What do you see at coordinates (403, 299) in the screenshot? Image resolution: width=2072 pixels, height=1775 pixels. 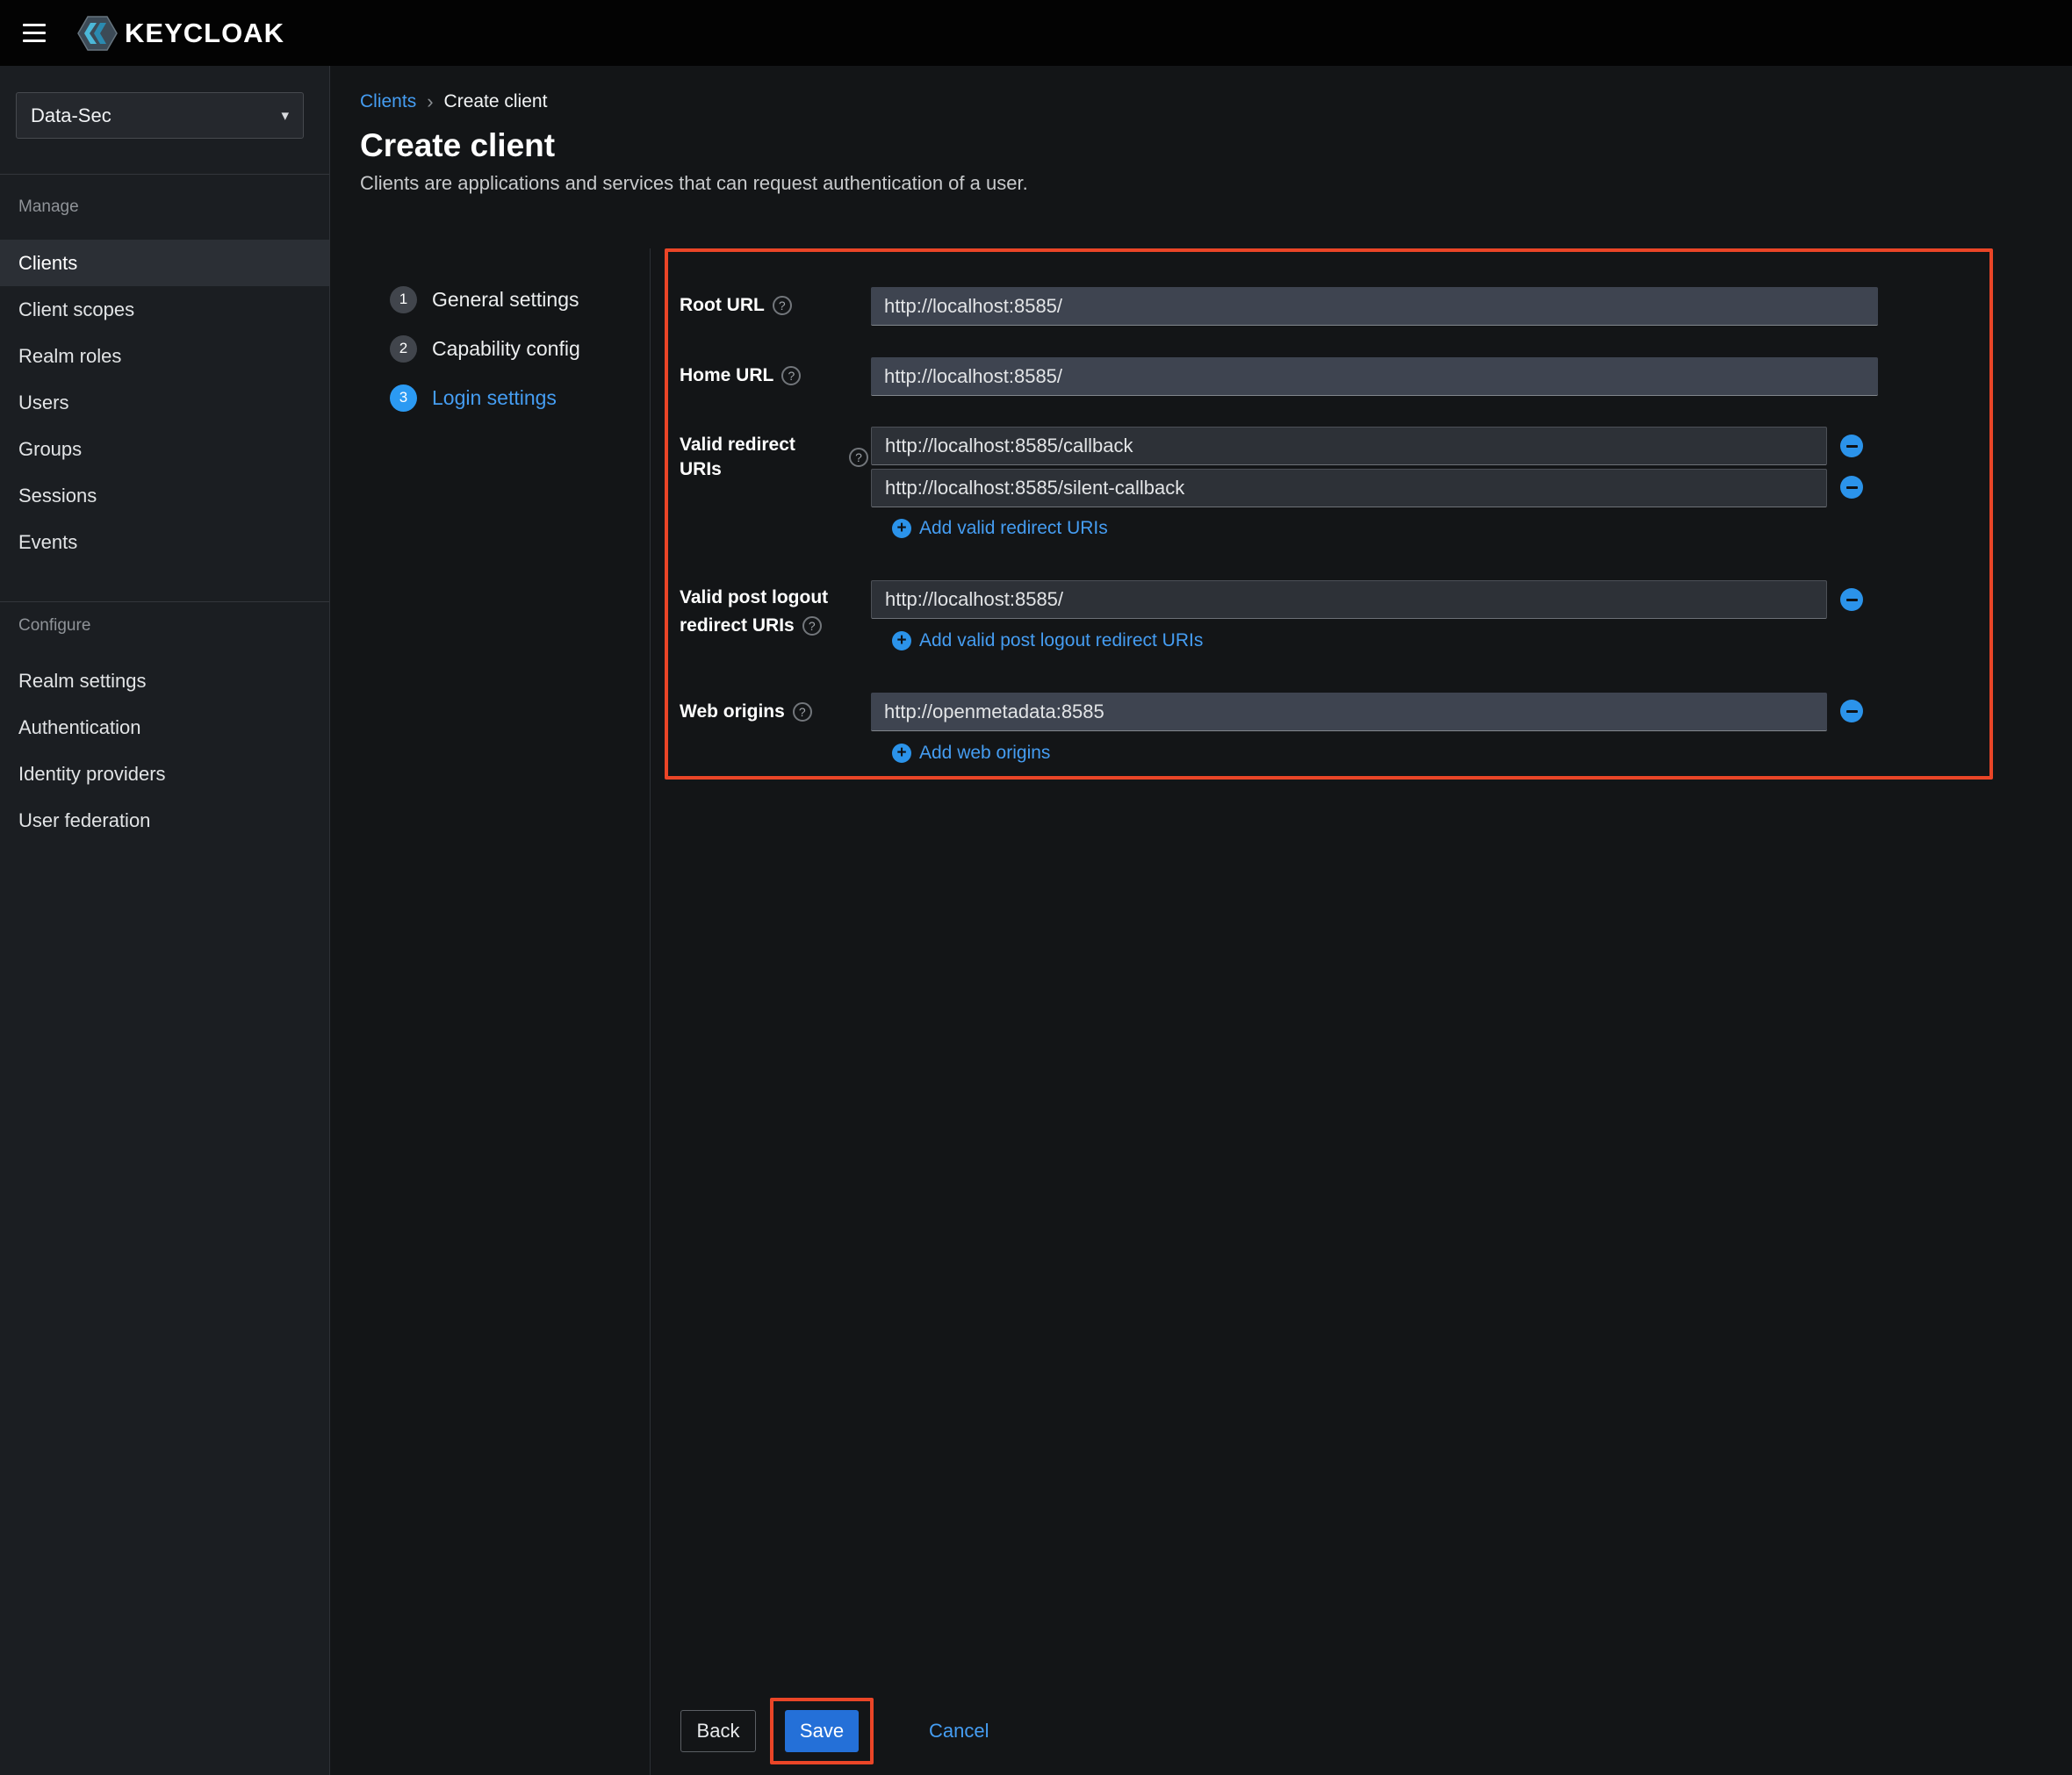 I see `step-number-badge: 1` at bounding box center [403, 299].